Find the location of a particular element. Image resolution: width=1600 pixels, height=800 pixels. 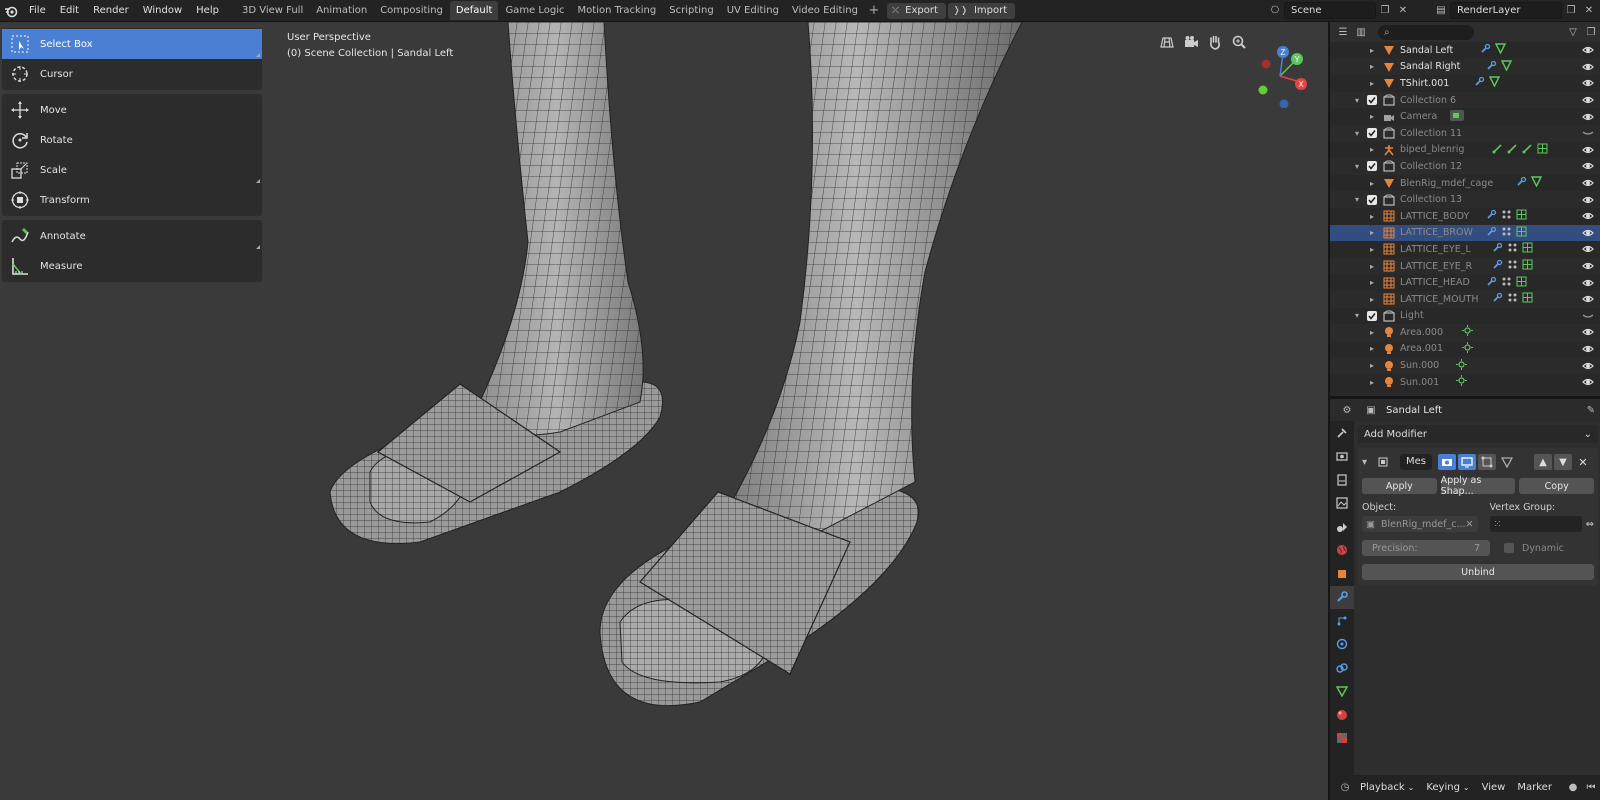

menu-marker: Marker is located at coordinates (1534, 787).